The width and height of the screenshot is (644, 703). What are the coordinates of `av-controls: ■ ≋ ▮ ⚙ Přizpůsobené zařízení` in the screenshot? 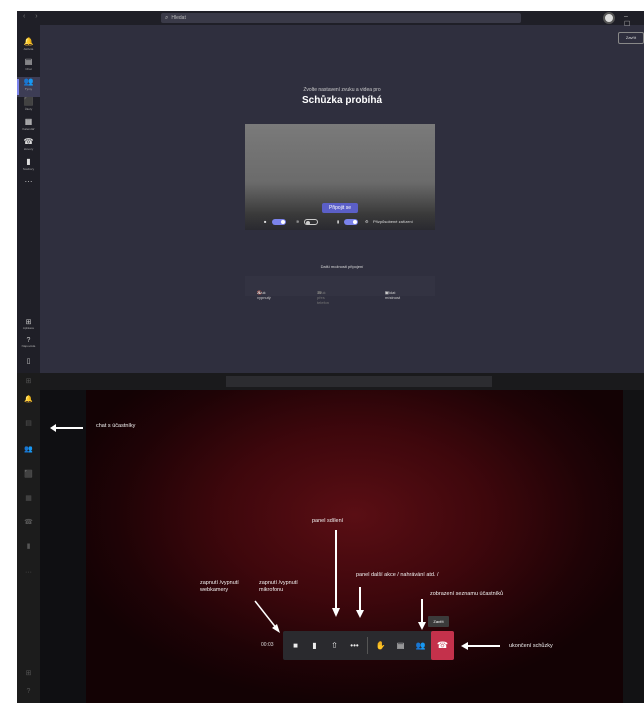 It's located at (349, 224).